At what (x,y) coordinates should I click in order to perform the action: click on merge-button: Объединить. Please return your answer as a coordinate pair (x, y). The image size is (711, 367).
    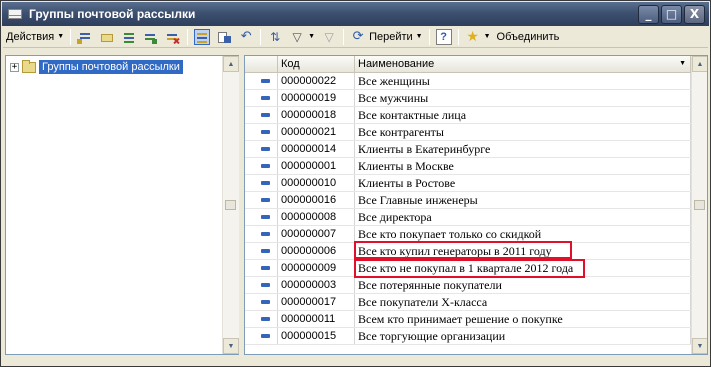
    Looking at the image, I should click on (528, 37).